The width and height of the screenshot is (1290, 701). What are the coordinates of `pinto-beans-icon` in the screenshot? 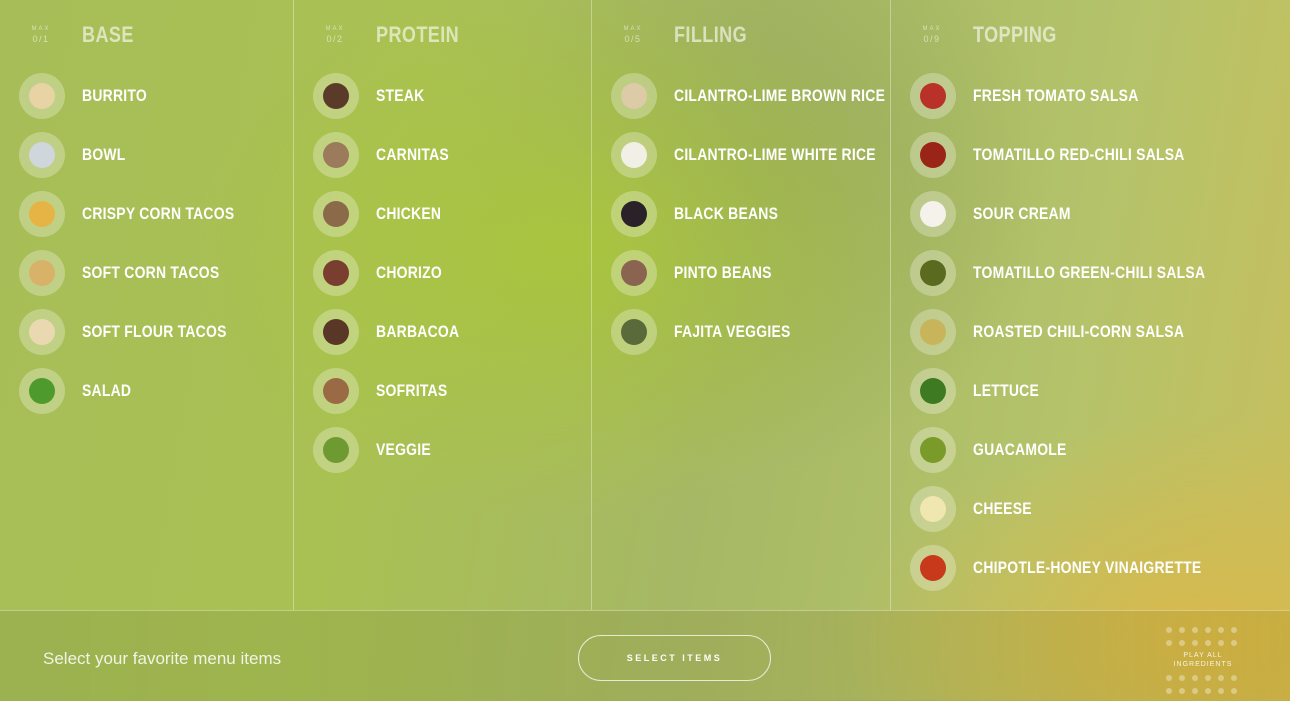 It's located at (634, 273).